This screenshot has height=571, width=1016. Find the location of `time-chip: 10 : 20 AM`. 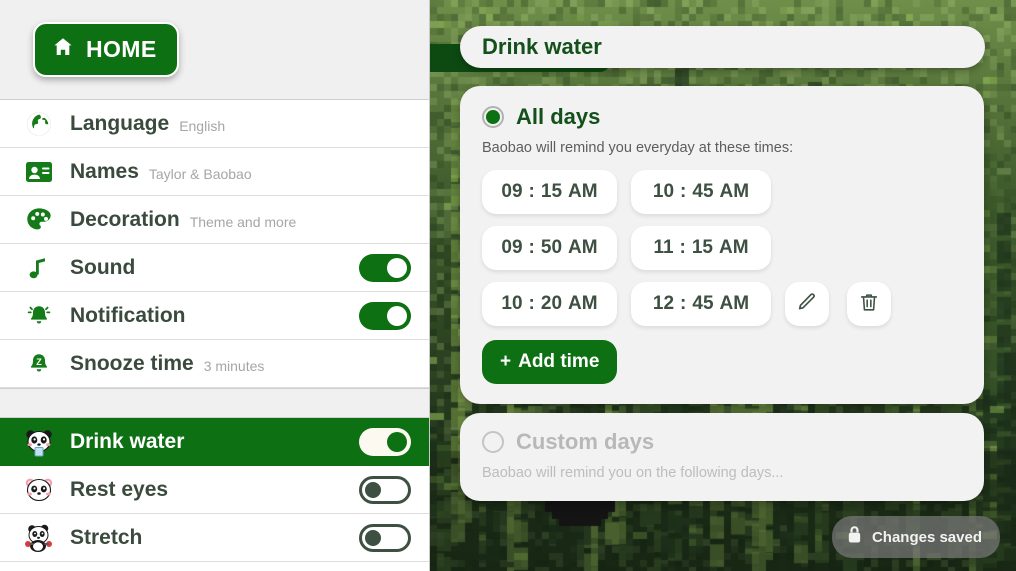

time-chip: 10 : 20 AM is located at coordinates (549, 304).